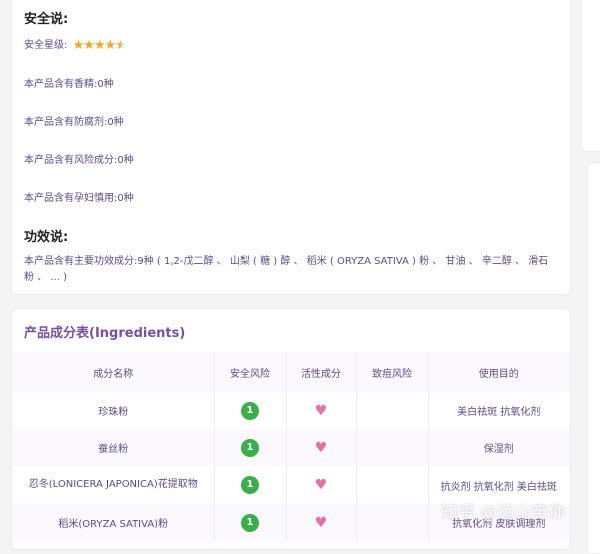 This screenshot has width=600, height=554. I want to click on safety-rating-stars: ★★★★★, so click(100, 45).